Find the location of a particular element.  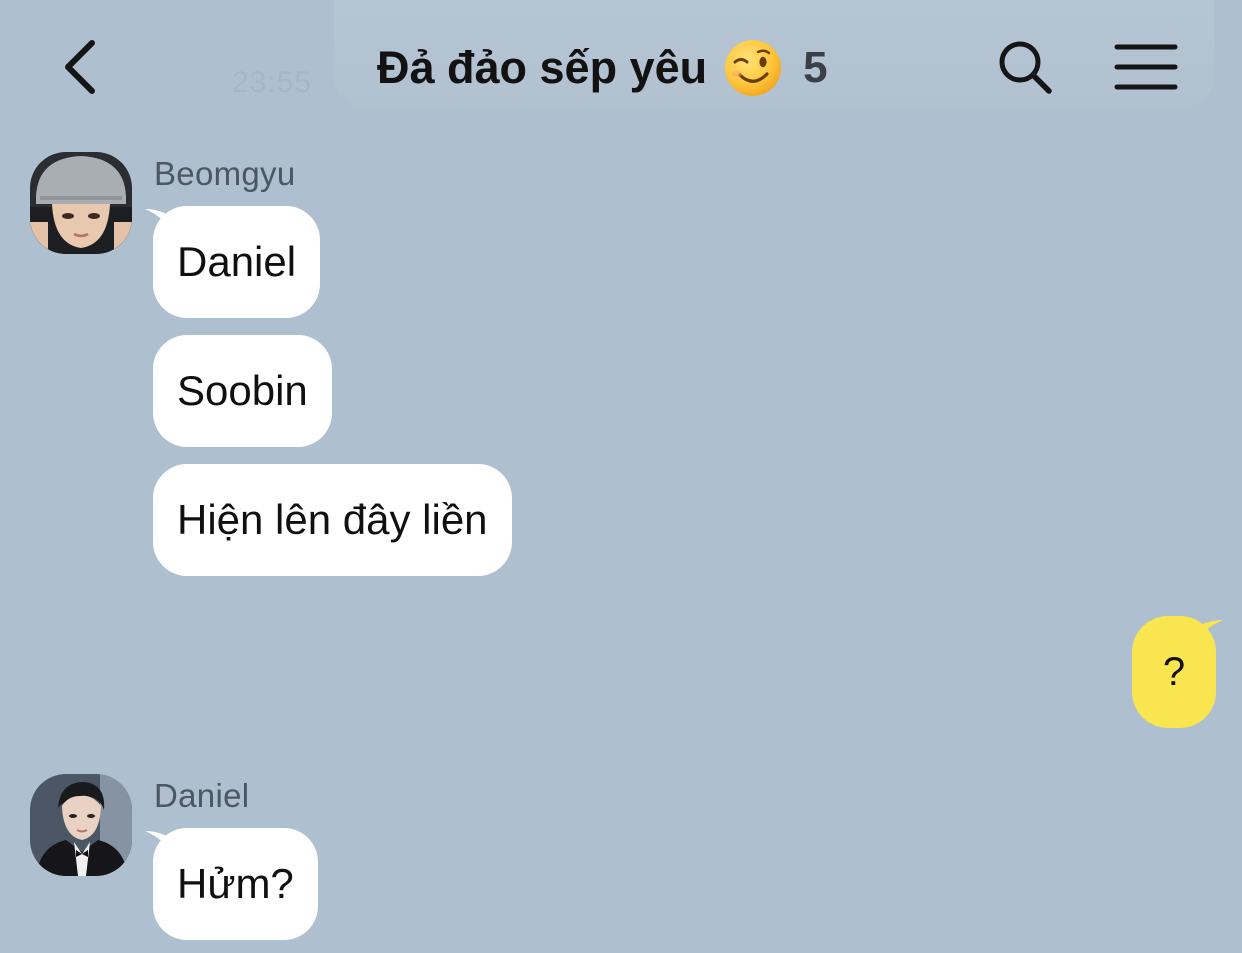

avatar-daniel-image is located at coordinates (81, 825).